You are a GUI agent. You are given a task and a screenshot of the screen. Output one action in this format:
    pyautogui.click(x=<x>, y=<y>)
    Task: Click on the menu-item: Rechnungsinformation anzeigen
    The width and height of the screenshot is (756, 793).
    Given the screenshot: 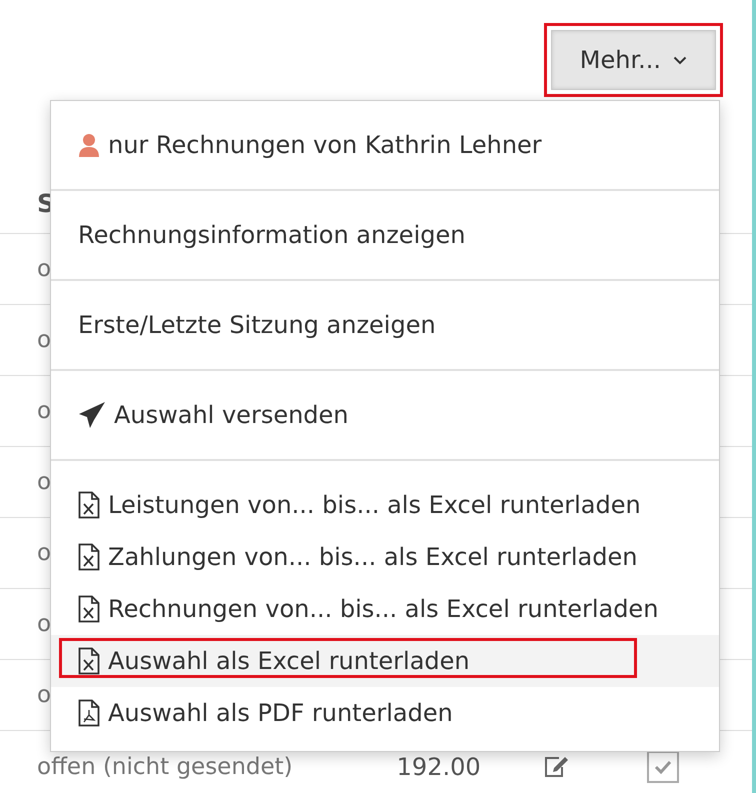 What is the action you would take?
    pyautogui.click(x=385, y=235)
    